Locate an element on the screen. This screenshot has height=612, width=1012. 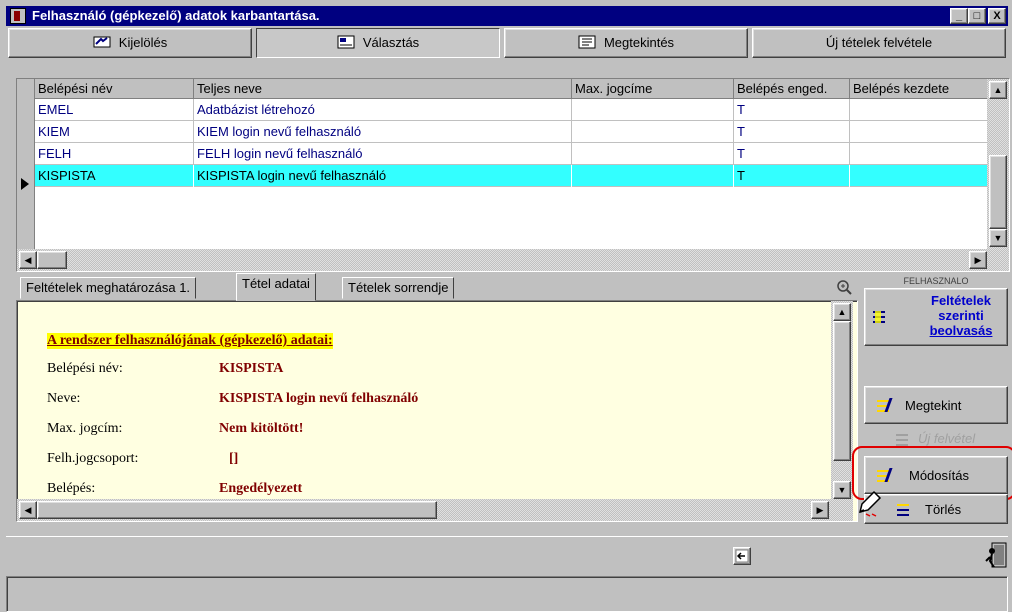
tab-item-data: Tétel adatai is located at coordinates (276, 287).